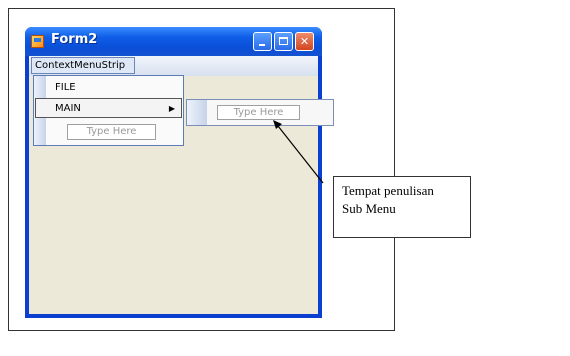  I want to click on callout-line-2: Sub Menu, so click(369, 208).